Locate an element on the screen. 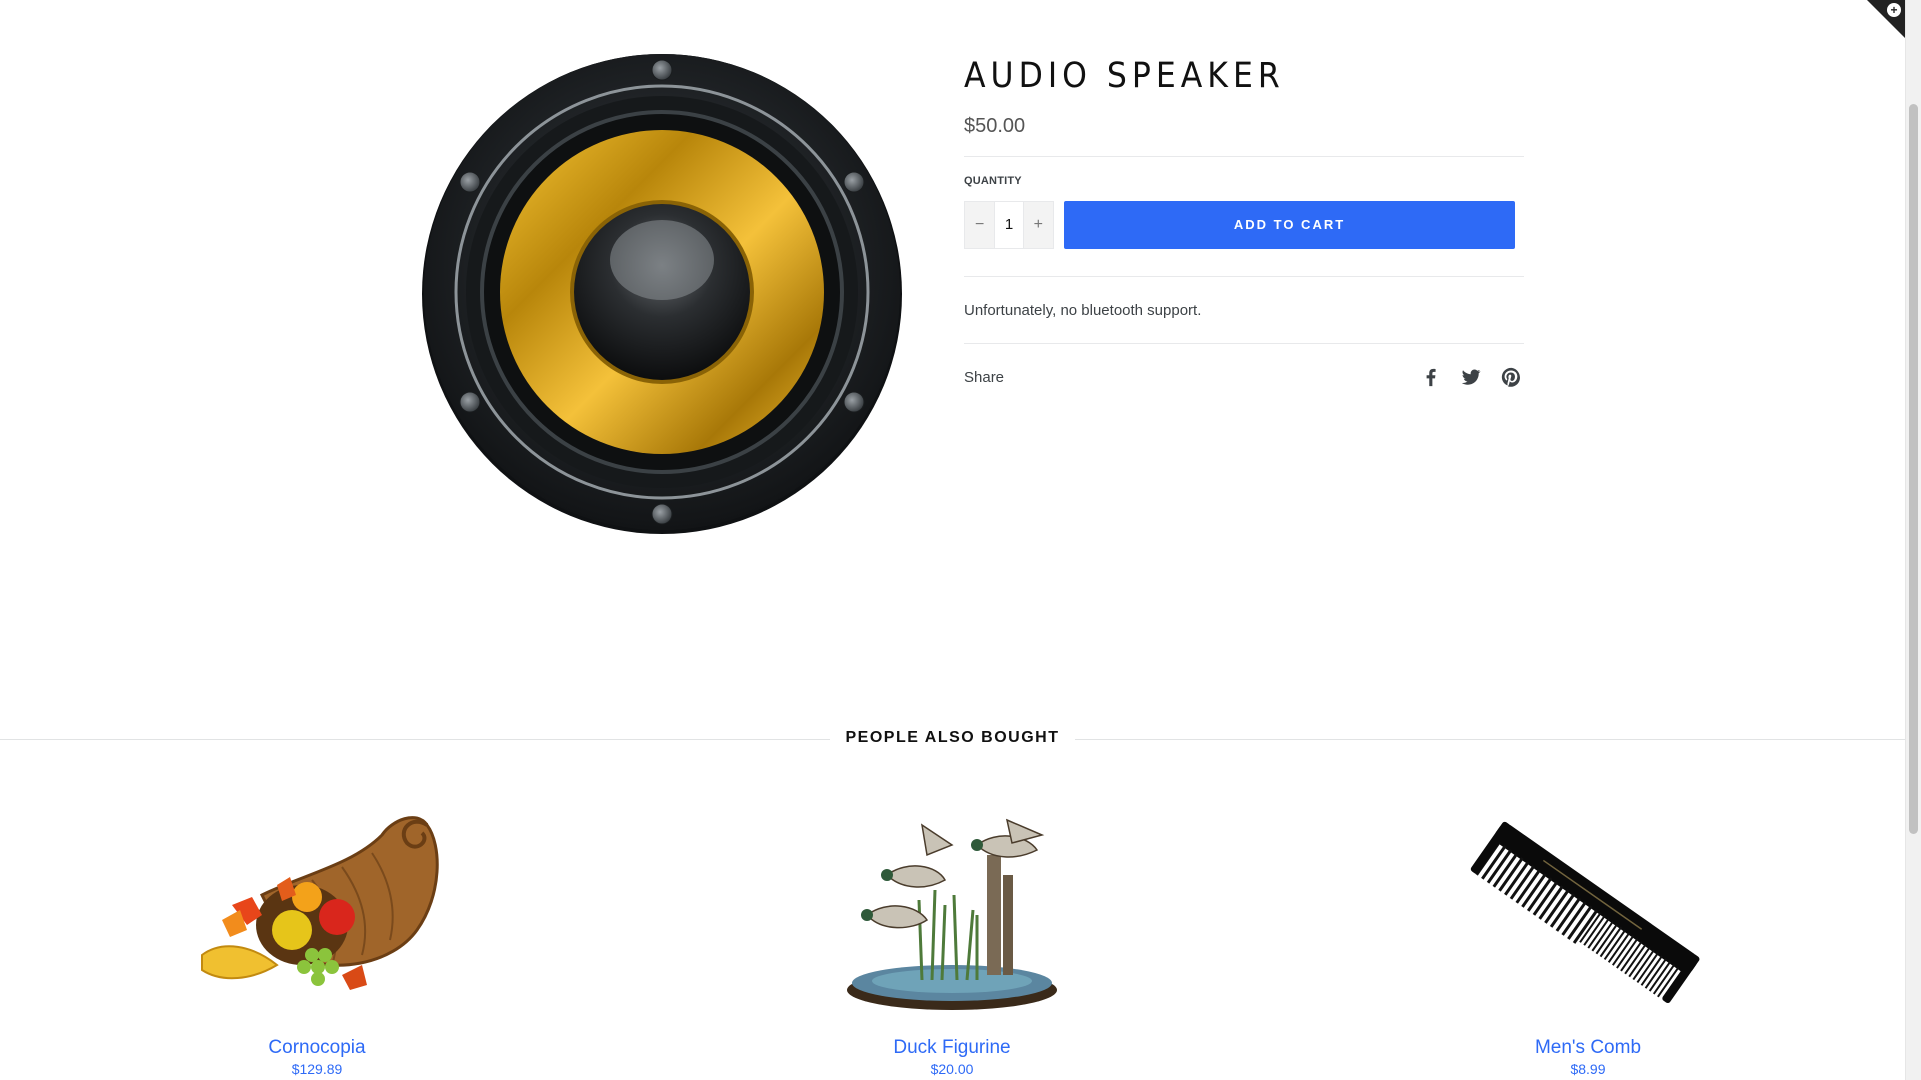 This screenshot has width=1921, height=1080. product-description: Unfortunately, no bluetooth support. is located at coordinates (1083, 310).